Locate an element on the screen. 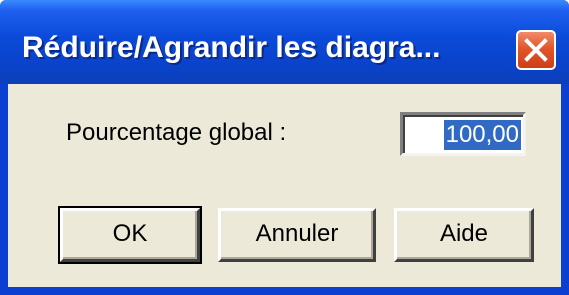  close-icon is located at coordinates (536, 50).